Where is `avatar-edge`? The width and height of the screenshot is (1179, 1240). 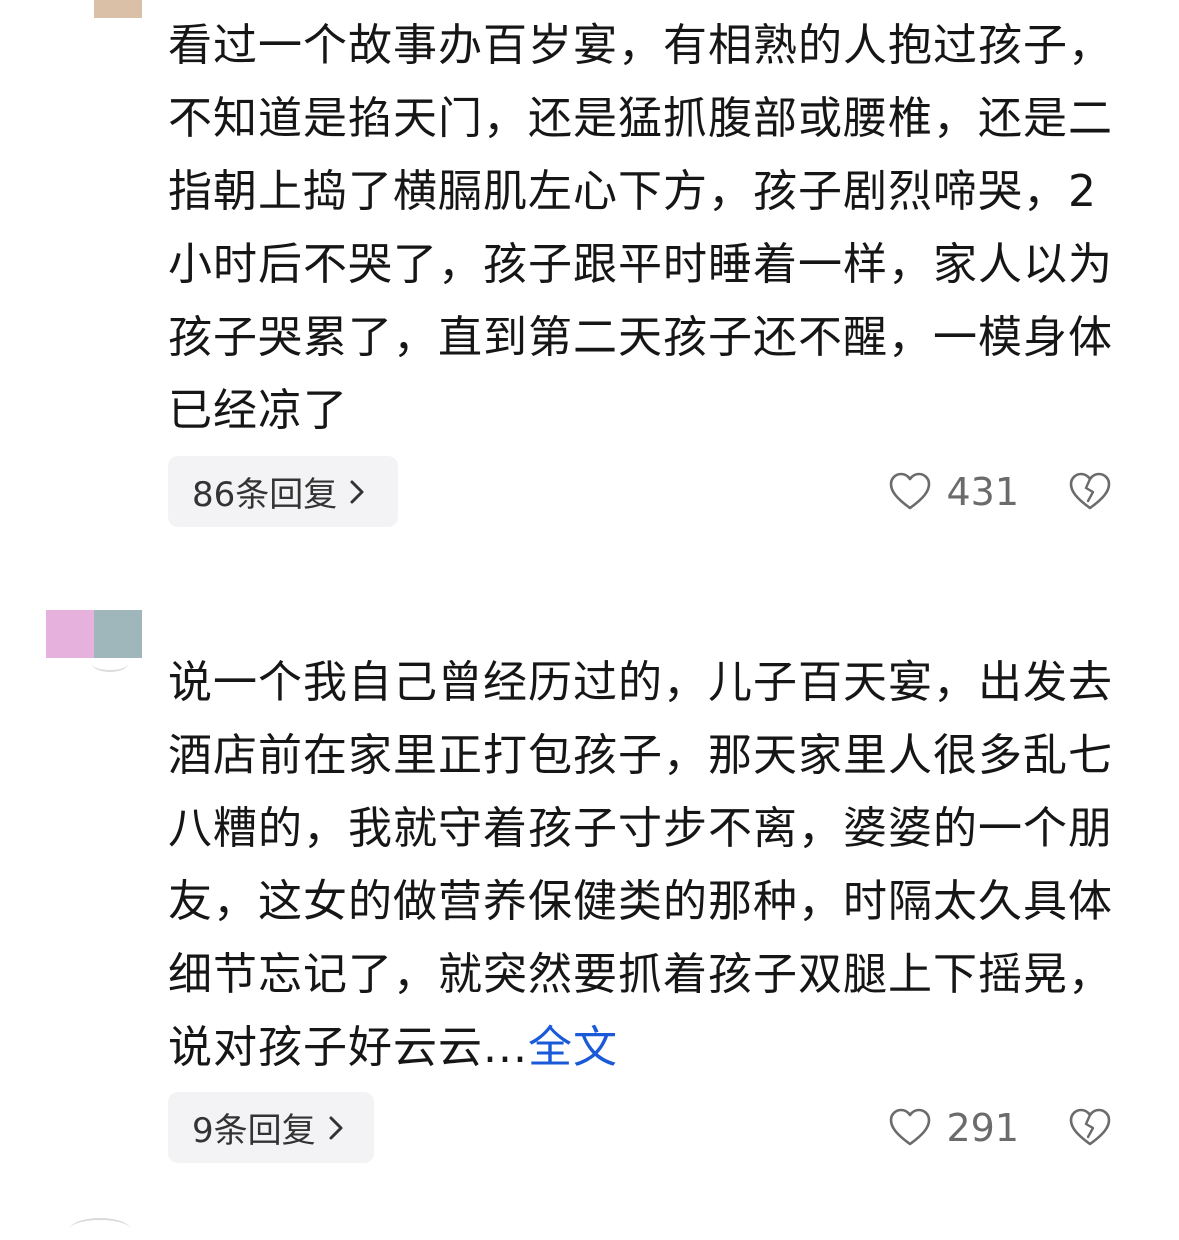 avatar-edge is located at coordinates (110, 664).